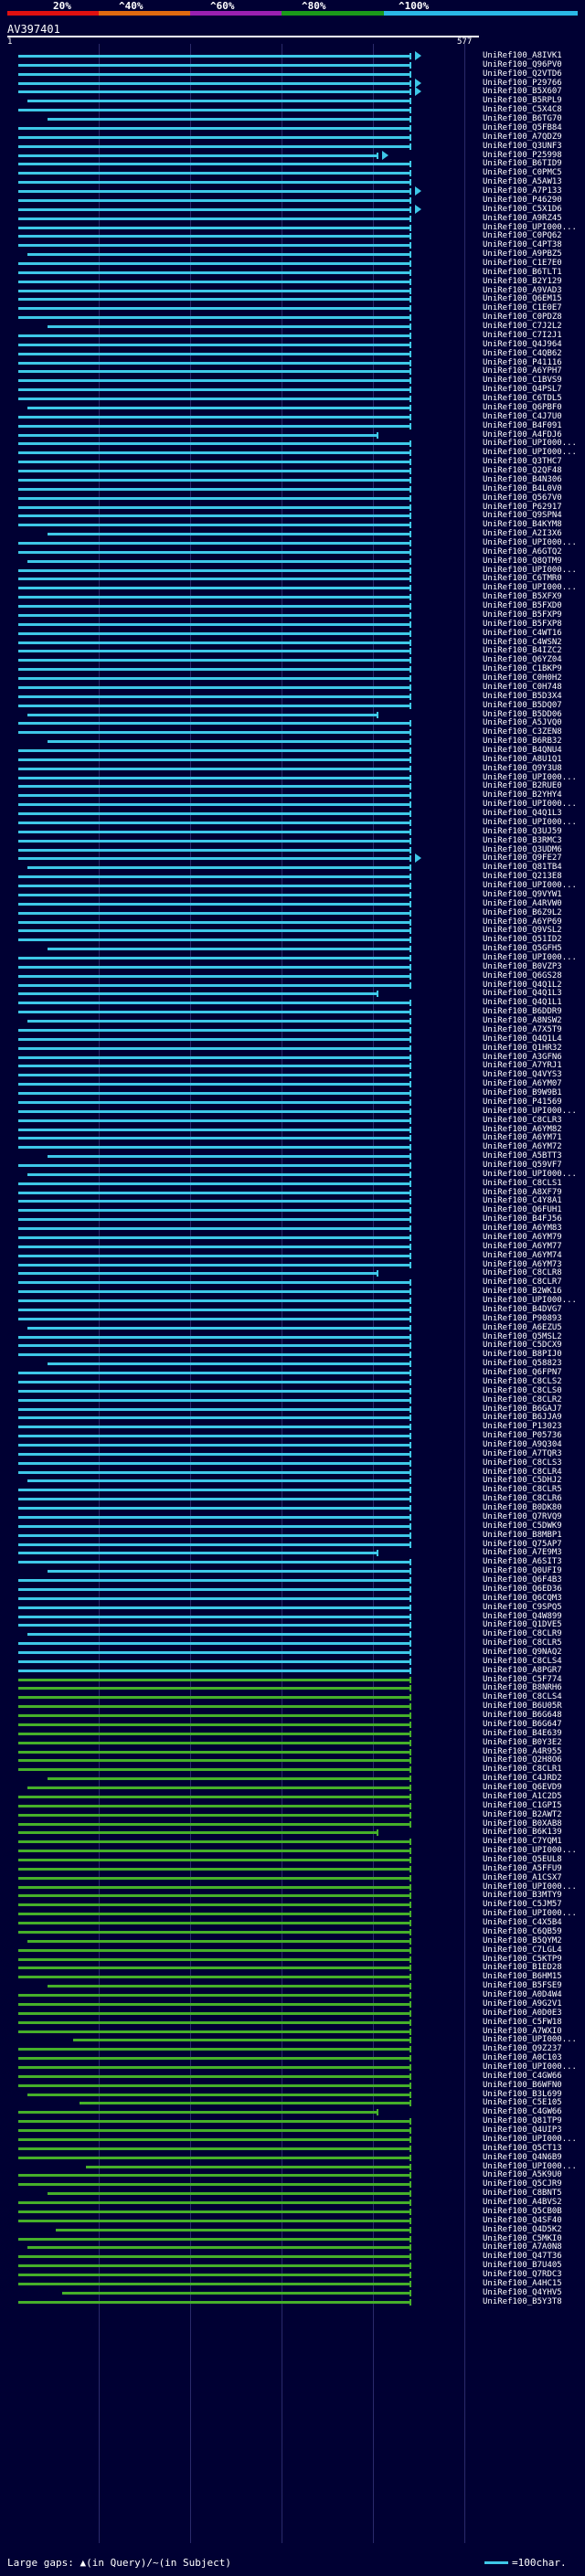 The image size is (585, 2576). Describe the element at coordinates (522, 254) in the screenshot. I see `hit-label: UniRef100_A9PBZ5` at that location.